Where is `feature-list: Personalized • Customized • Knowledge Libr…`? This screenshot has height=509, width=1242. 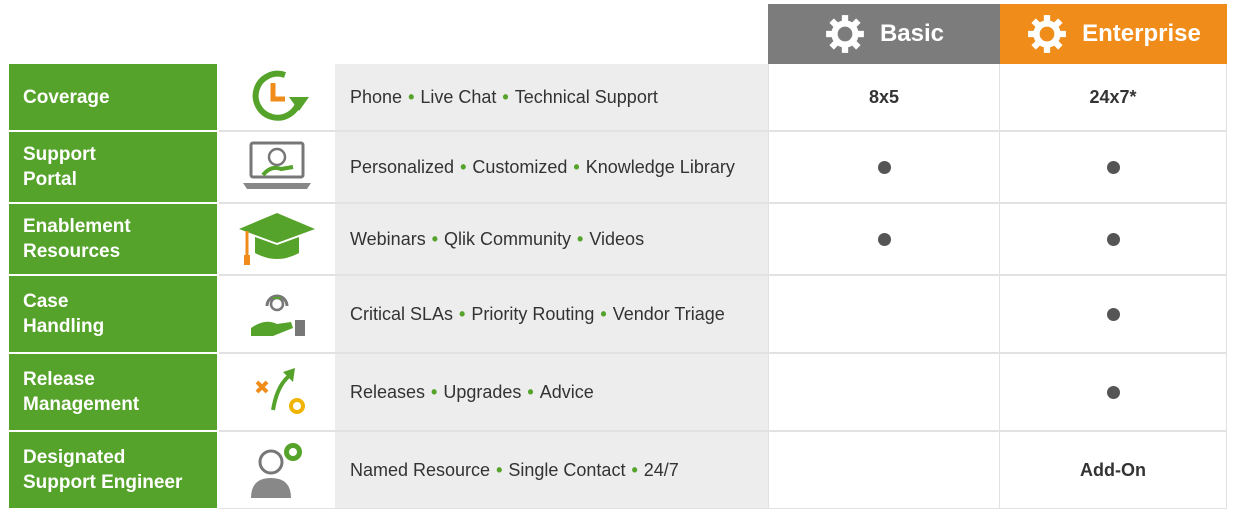 feature-list: Personalized • Customized • Knowledge Libr… is located at coordinates (551, 168).